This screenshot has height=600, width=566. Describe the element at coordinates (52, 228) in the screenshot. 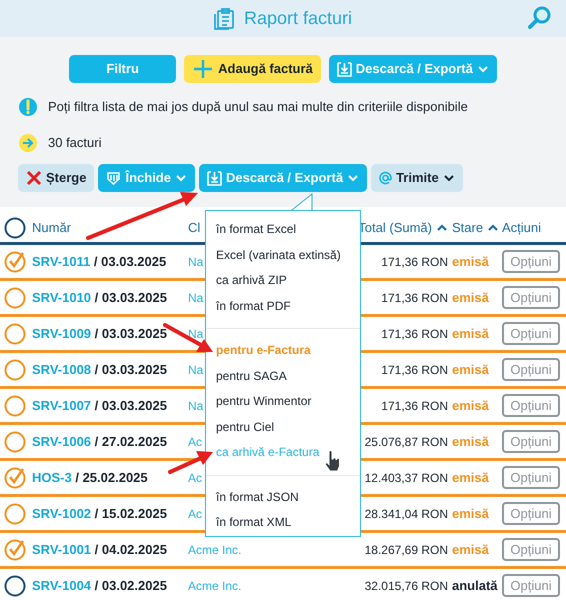

I see `column-header: Număr` at that location.